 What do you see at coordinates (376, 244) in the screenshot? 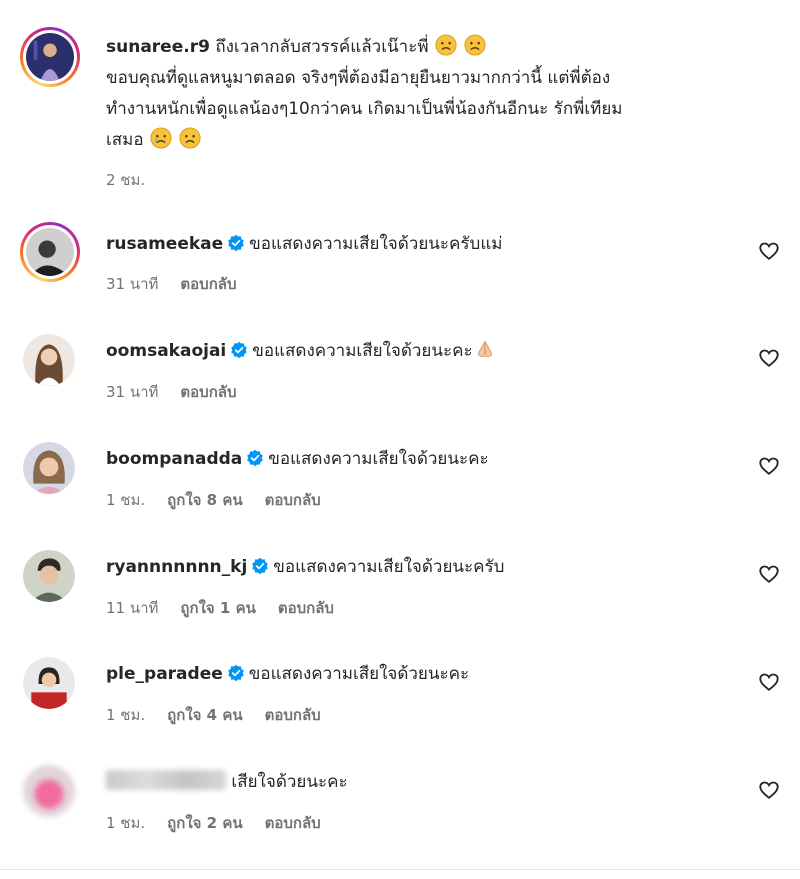
I see `reply-text: ขอแสดงความเสียใจด้วยนะครับแม่` at bounding box center [376, 244].